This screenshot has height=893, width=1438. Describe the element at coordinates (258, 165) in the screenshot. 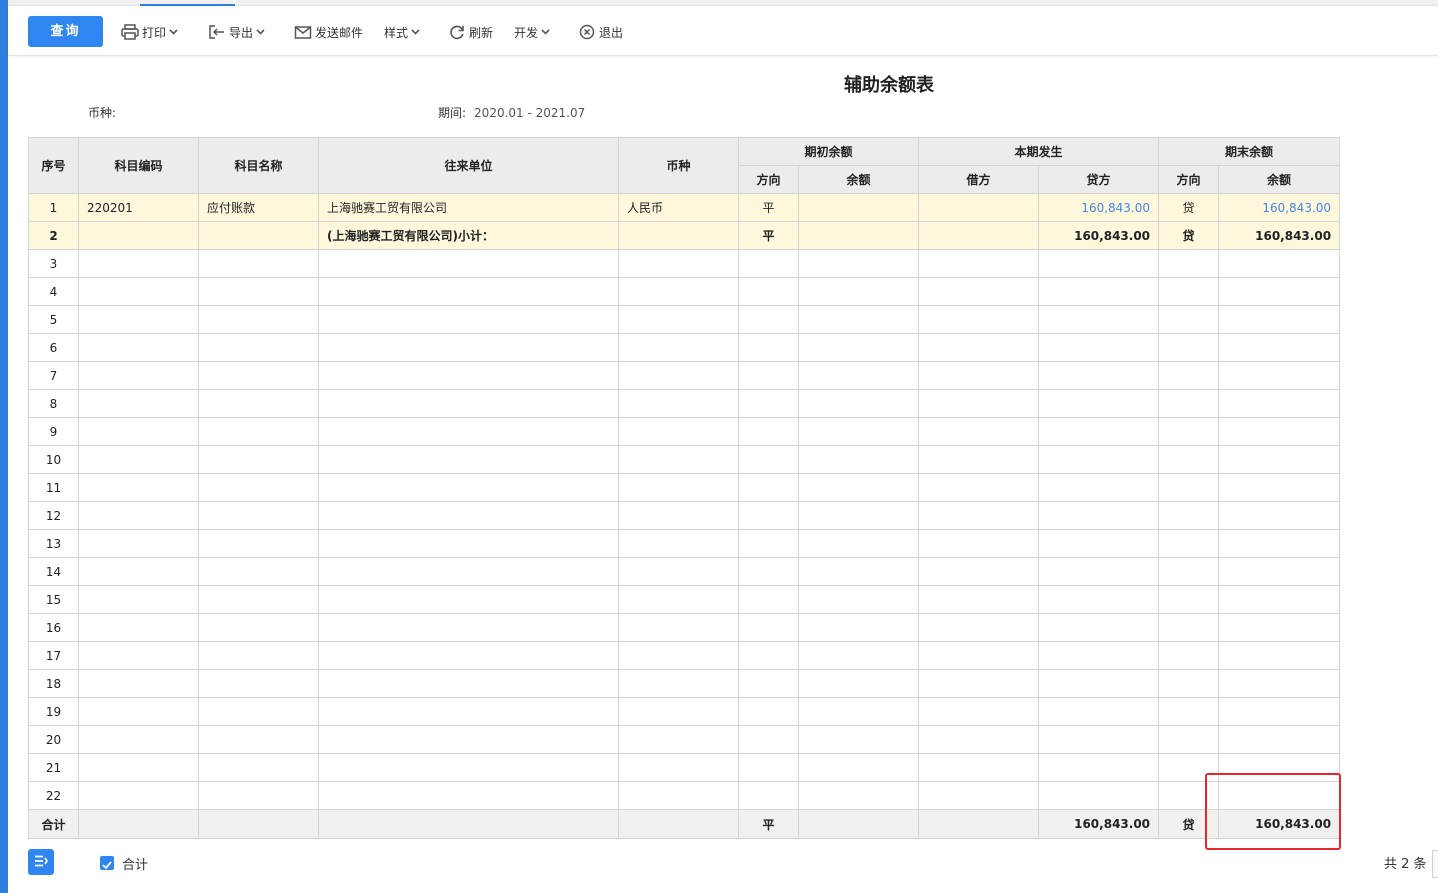

I see `header-account-name: 科目名称` at that location.